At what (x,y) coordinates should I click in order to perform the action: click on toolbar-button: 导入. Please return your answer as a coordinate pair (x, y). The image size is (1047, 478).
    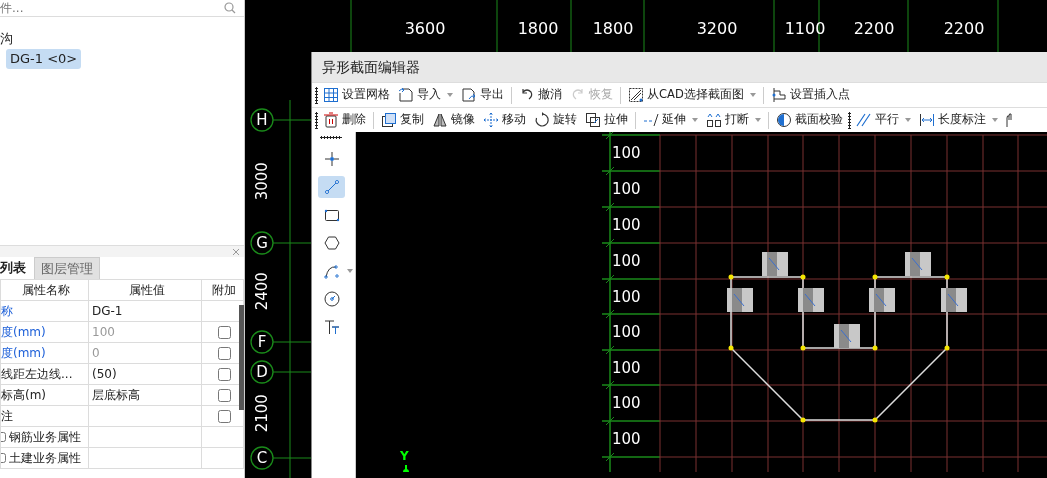
    Looking at the image, I should click on (425, 95).